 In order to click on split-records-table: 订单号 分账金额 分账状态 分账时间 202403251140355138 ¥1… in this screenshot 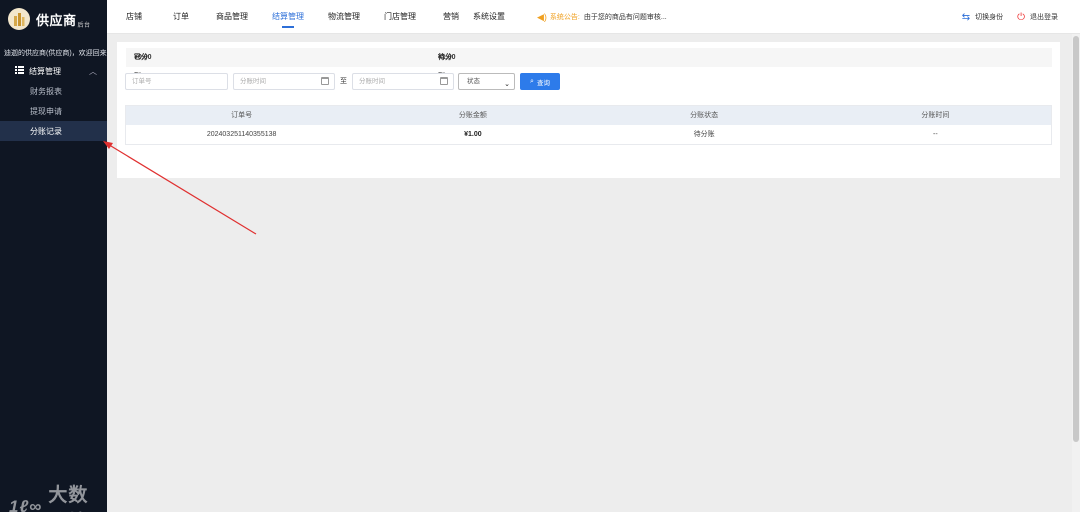, I will do `click(588, 125)`.